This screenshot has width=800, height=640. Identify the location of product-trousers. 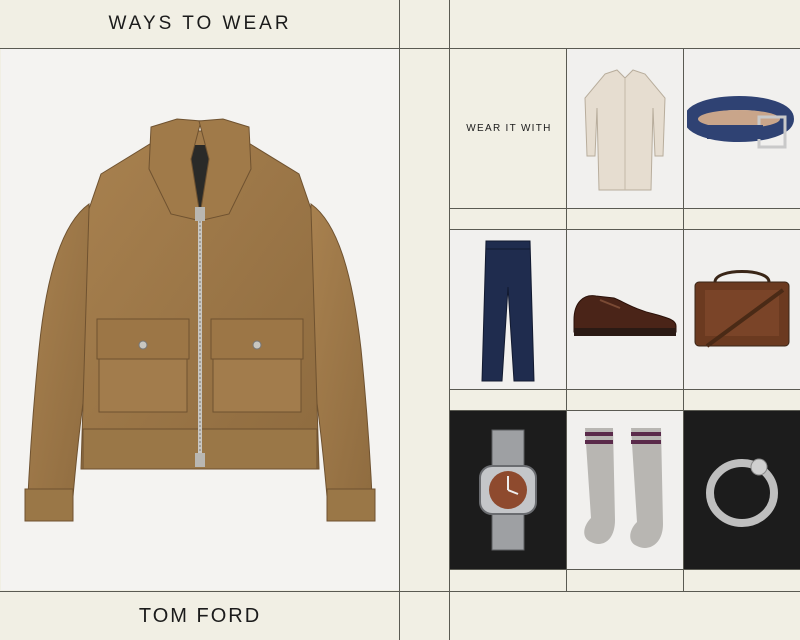
(508, 309).